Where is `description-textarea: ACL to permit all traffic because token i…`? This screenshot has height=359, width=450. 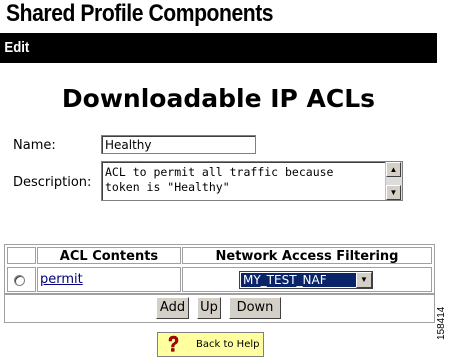
description-textarea: ACL to permit all traffic because token i… is located at coordinates (252, 181).